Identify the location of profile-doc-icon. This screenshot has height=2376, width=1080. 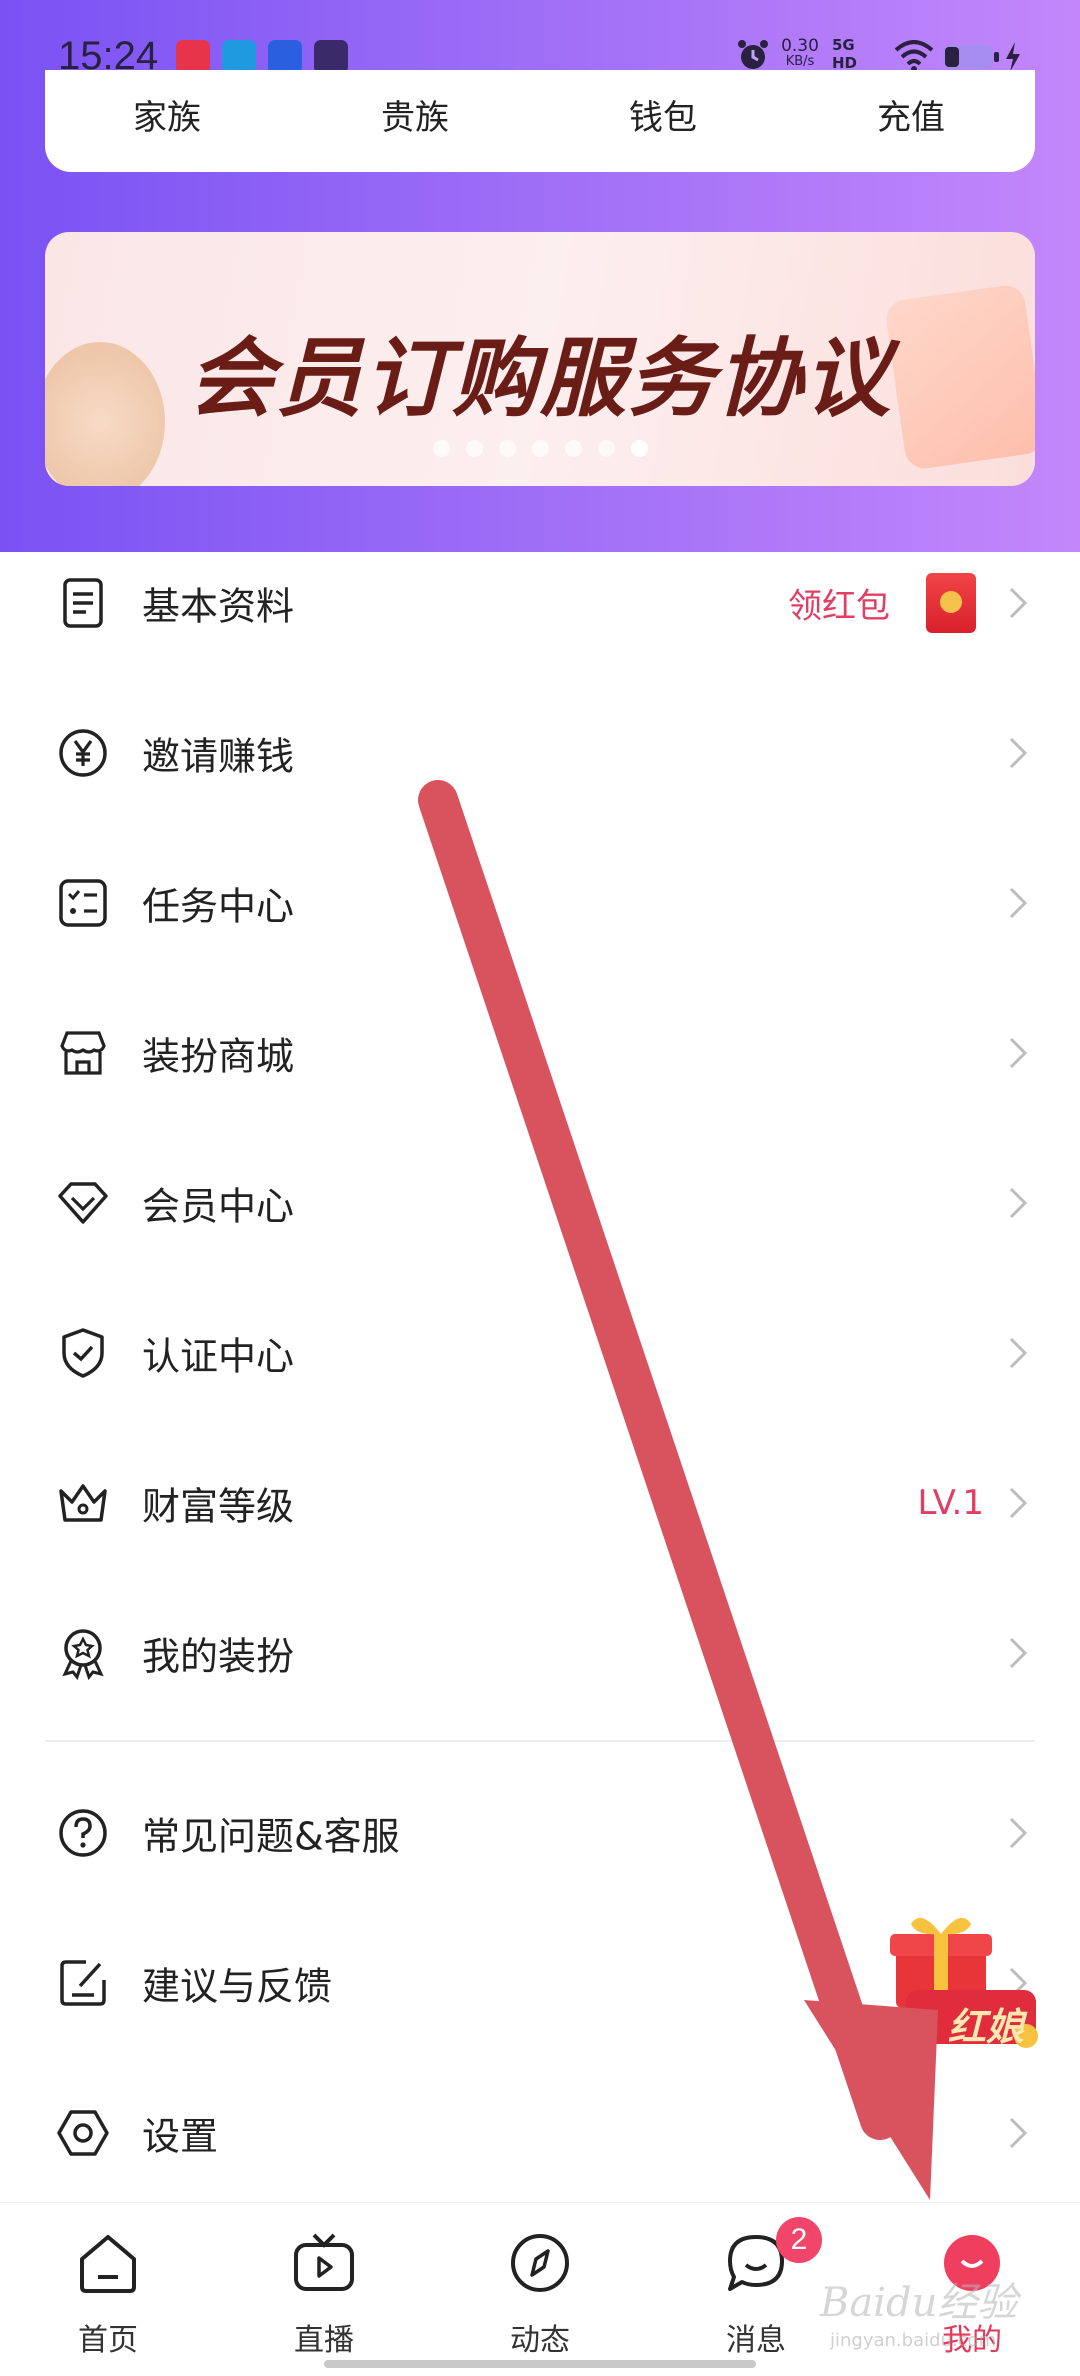
(83, 603).